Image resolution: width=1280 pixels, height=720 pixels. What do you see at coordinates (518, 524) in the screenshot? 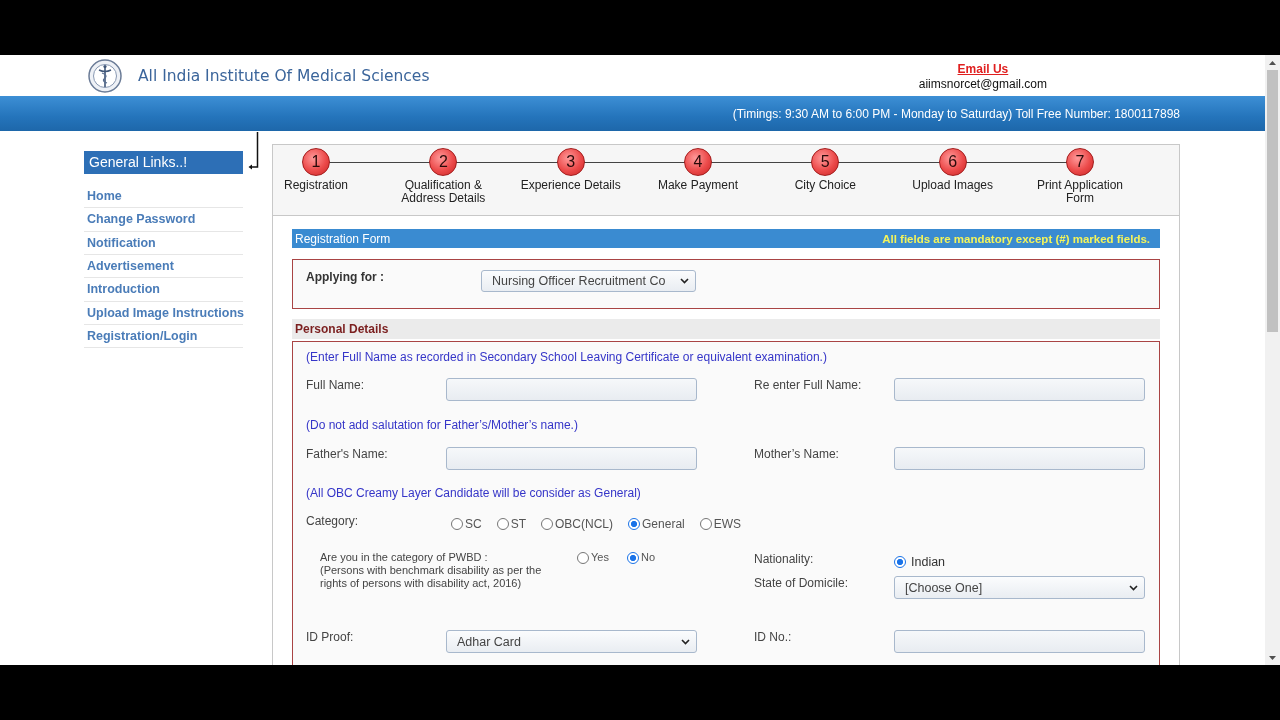
I see `radio-label: ST` at bounding box center [518, 524].